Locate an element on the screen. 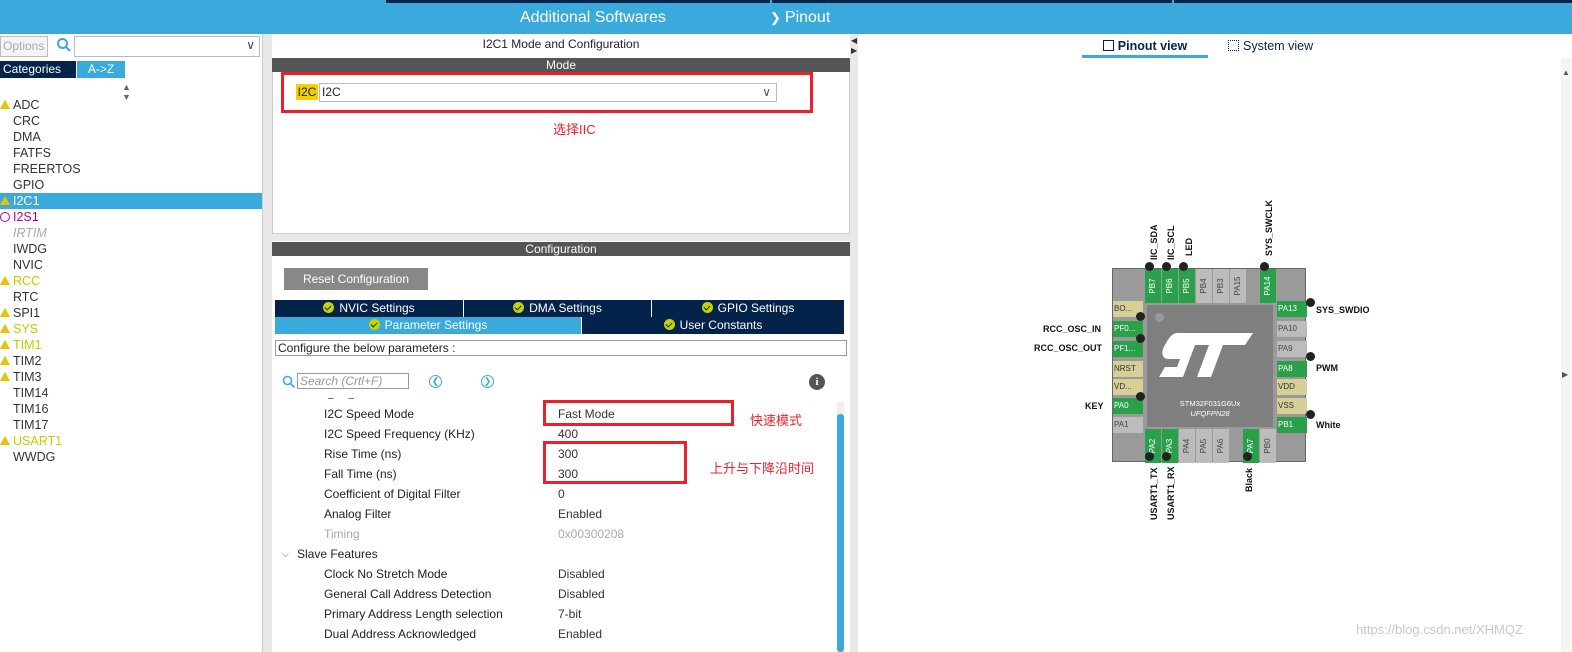  tab-dma-settings: DMA Settings is located at coordinates (558, 308).